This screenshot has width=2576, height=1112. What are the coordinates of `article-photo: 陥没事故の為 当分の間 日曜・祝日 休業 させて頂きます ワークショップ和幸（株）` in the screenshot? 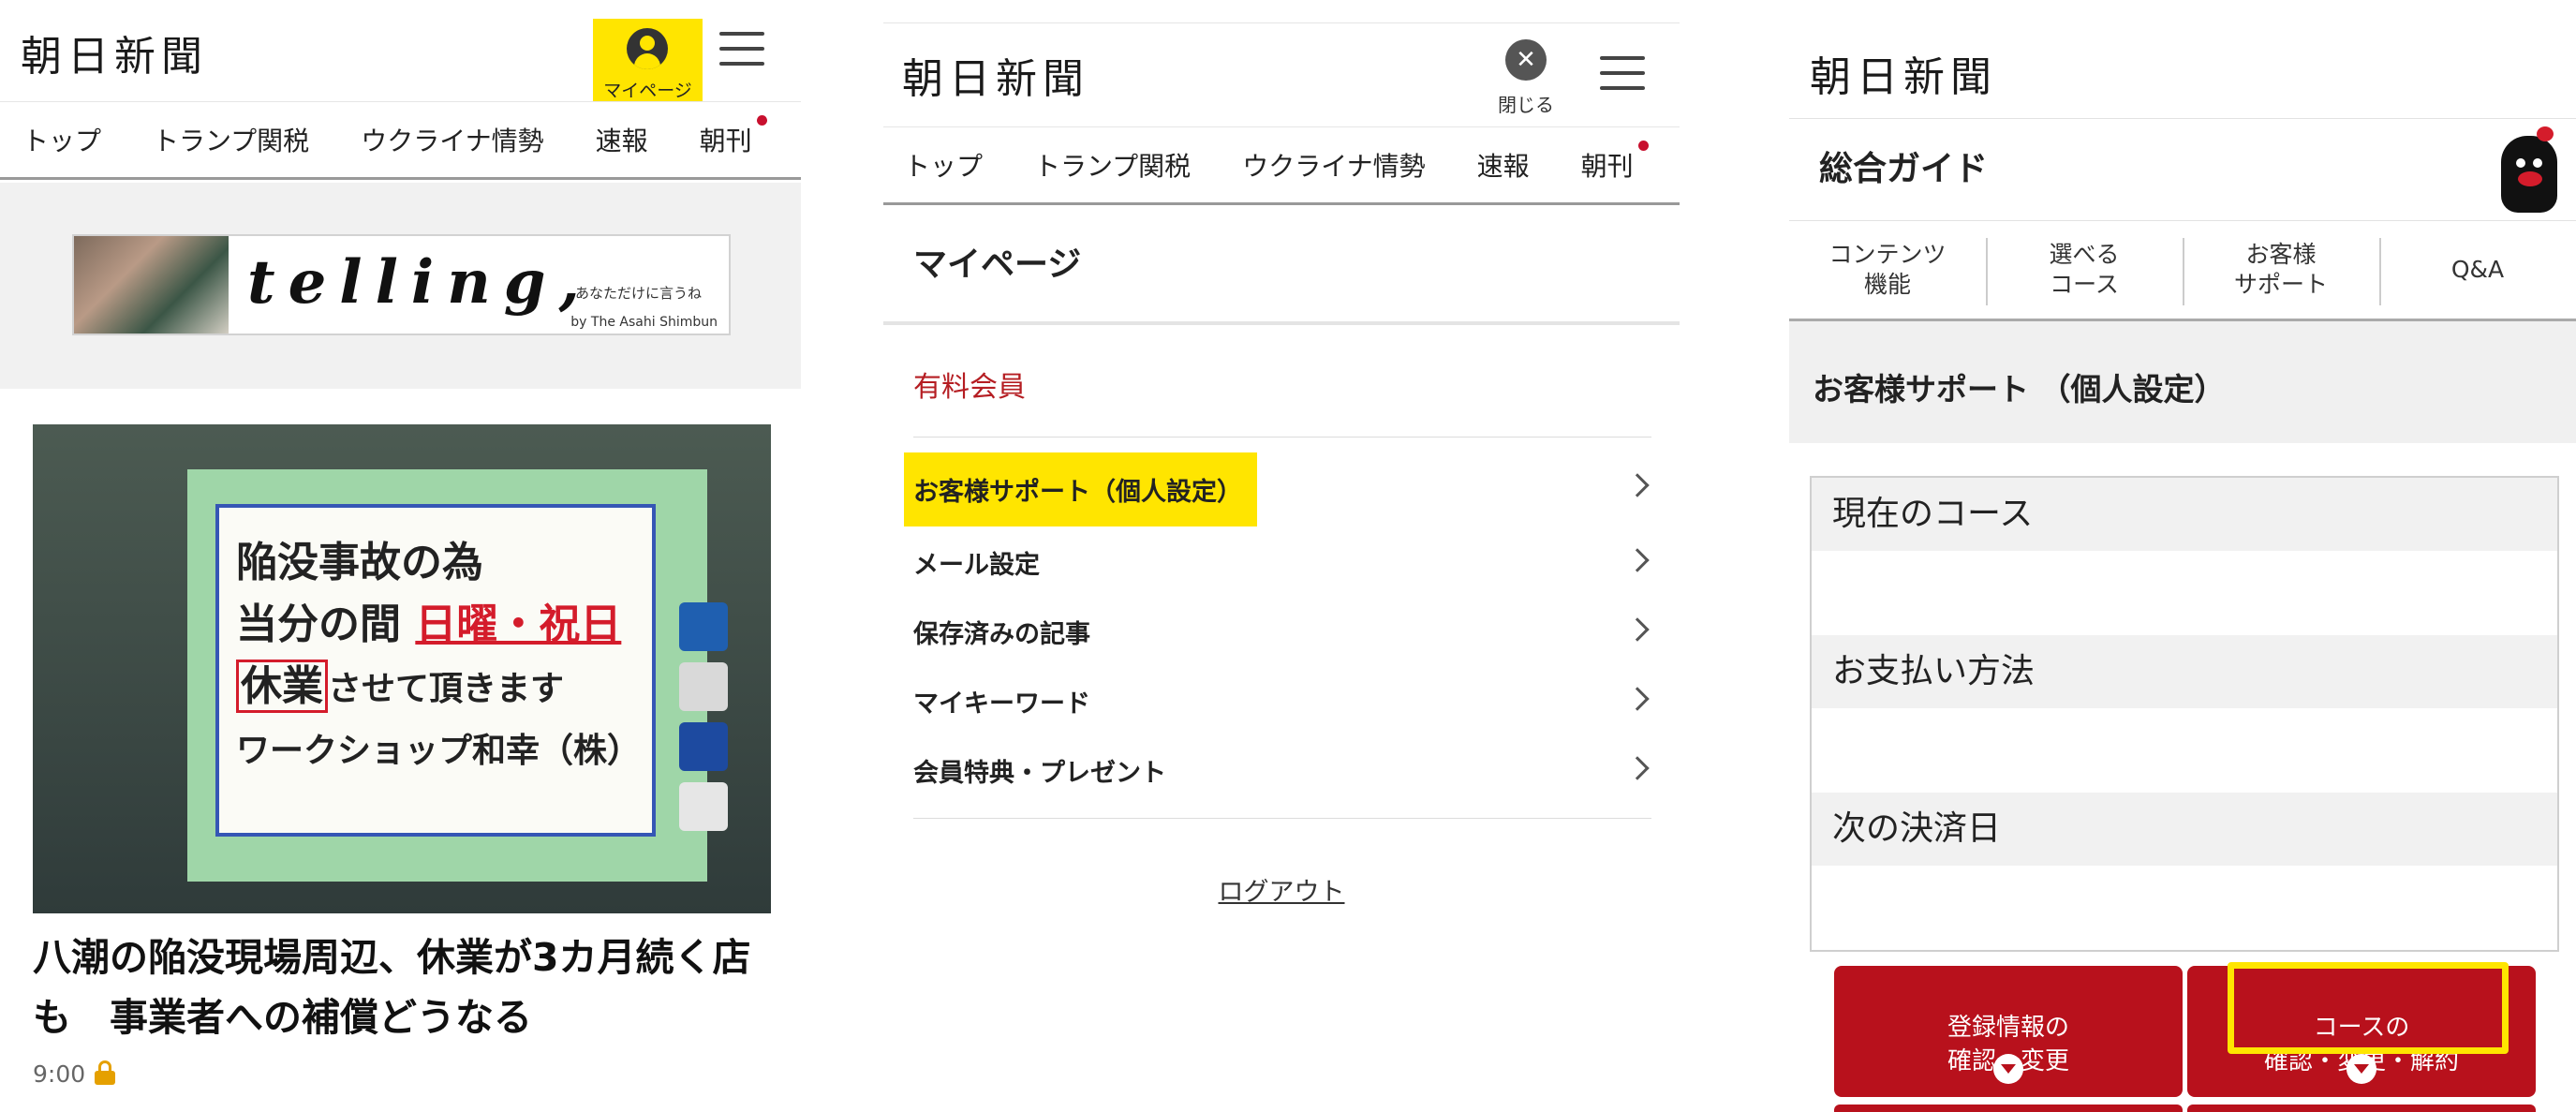 It's located at (402, 668).